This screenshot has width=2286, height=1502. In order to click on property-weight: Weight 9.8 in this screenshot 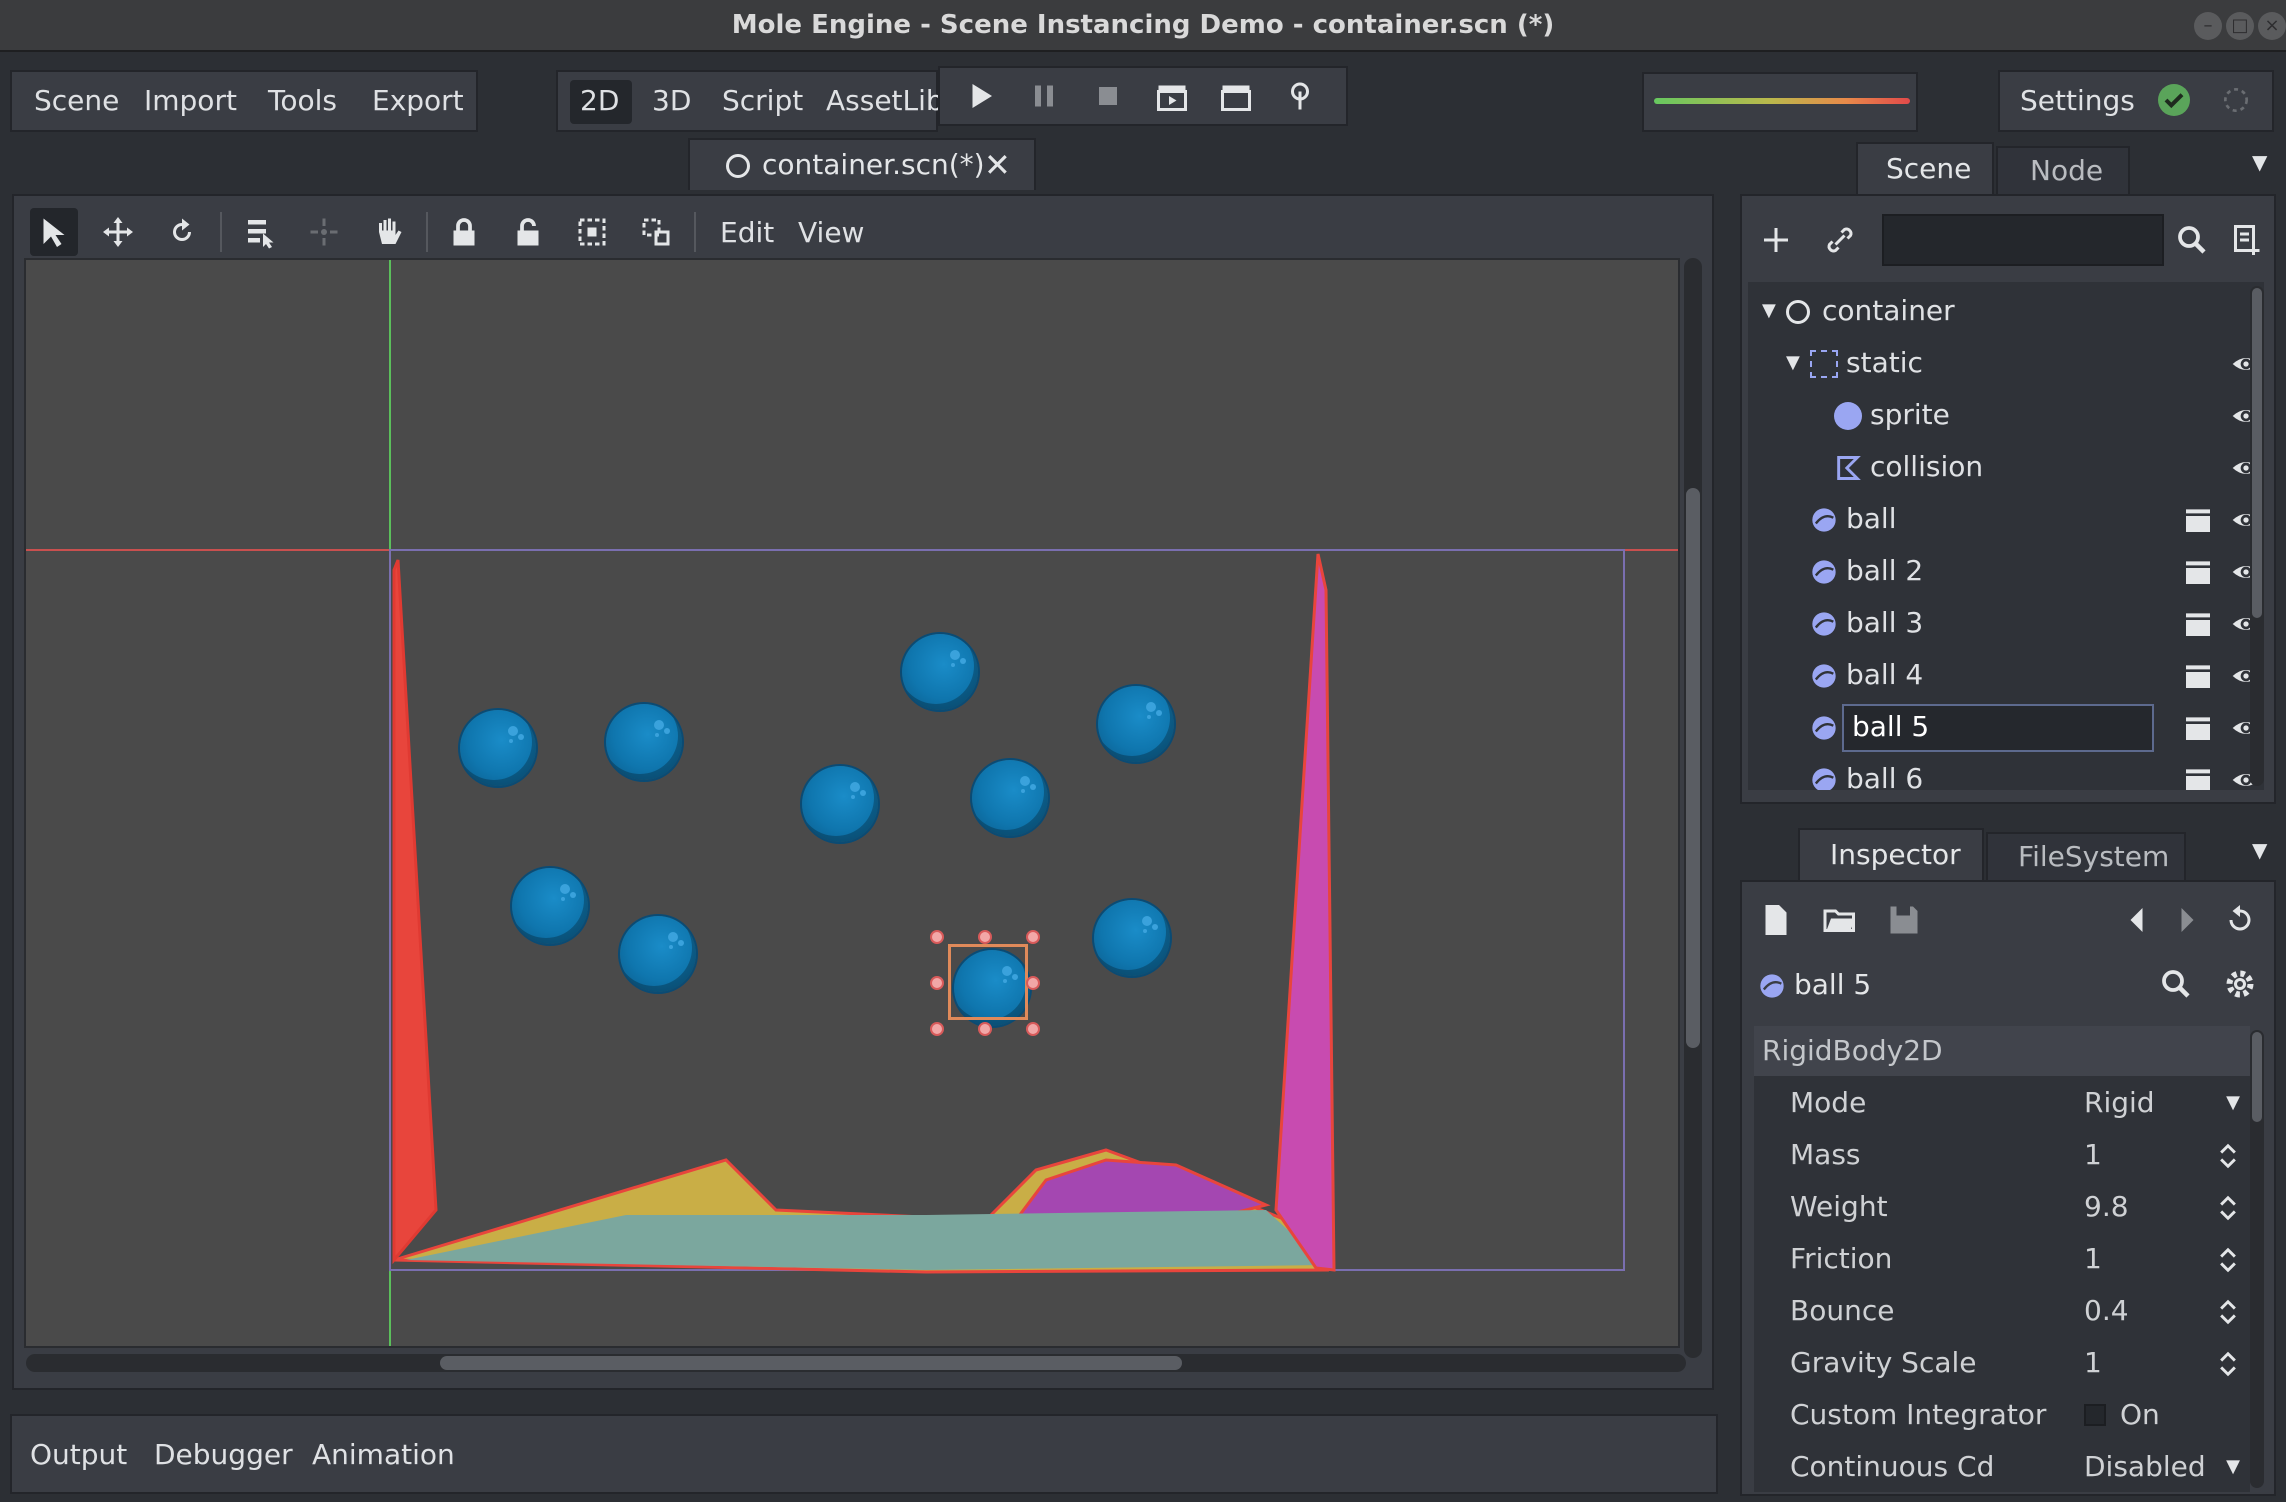, I will do `click(2004, 1208)`.